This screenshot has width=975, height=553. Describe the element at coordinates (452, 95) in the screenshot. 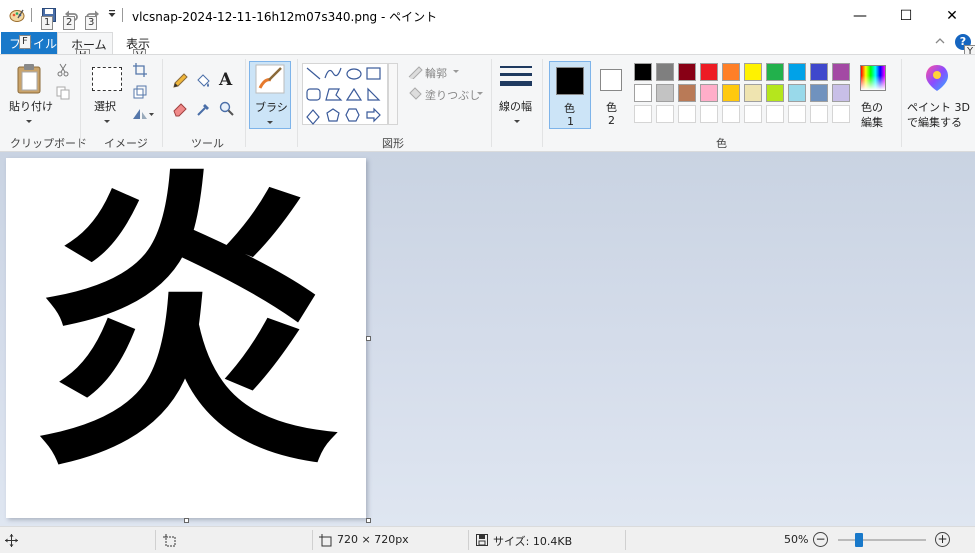

I see `fill-label: 塗りつぶし` at that location.